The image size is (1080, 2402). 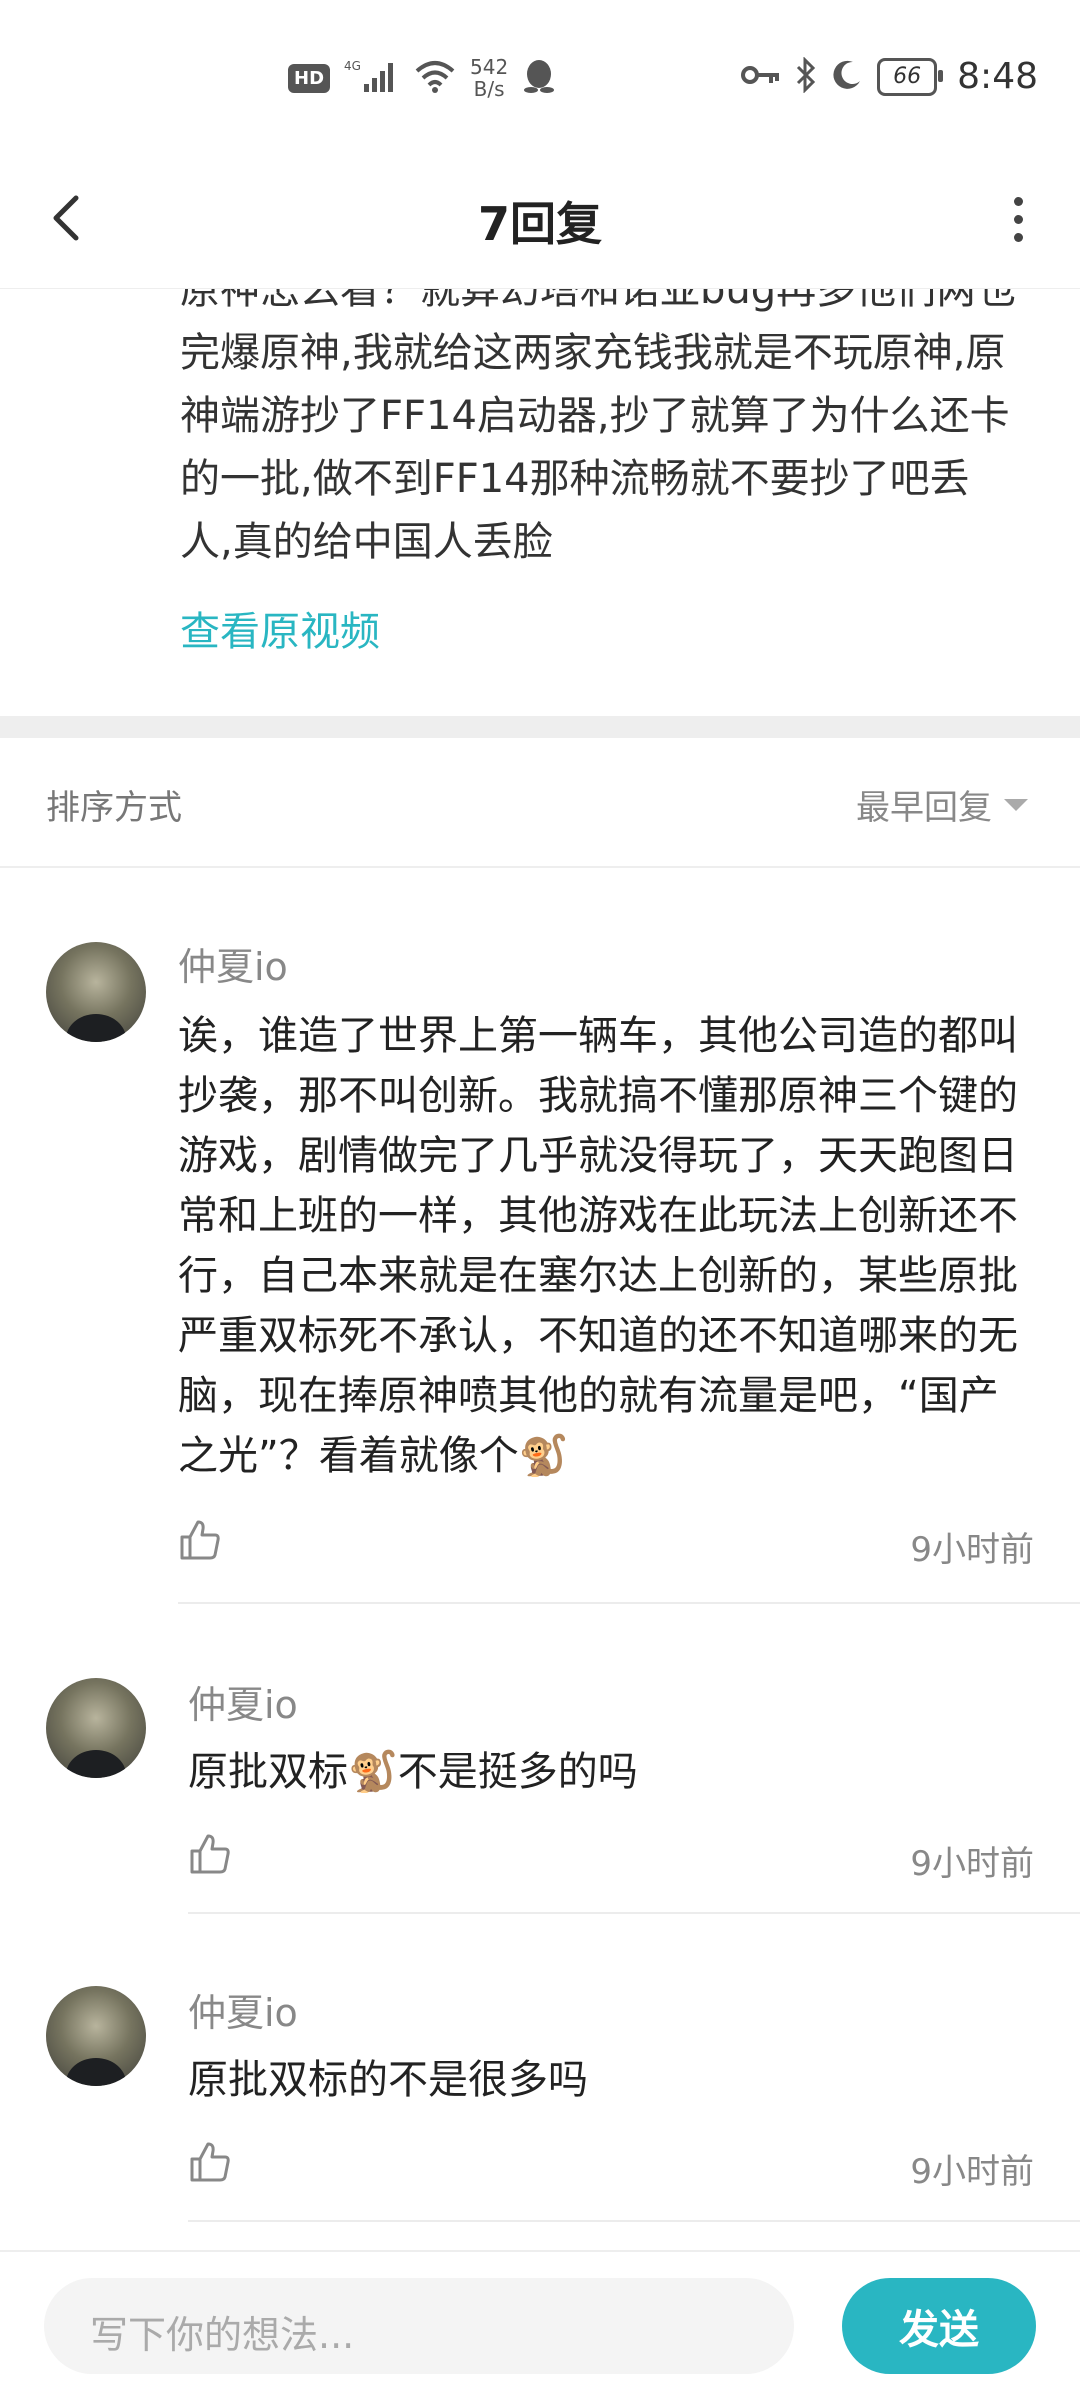 What do you see at coordinates (761, 77) in the screenshot?
I see `key-icon` at bounding box center [761, 77].